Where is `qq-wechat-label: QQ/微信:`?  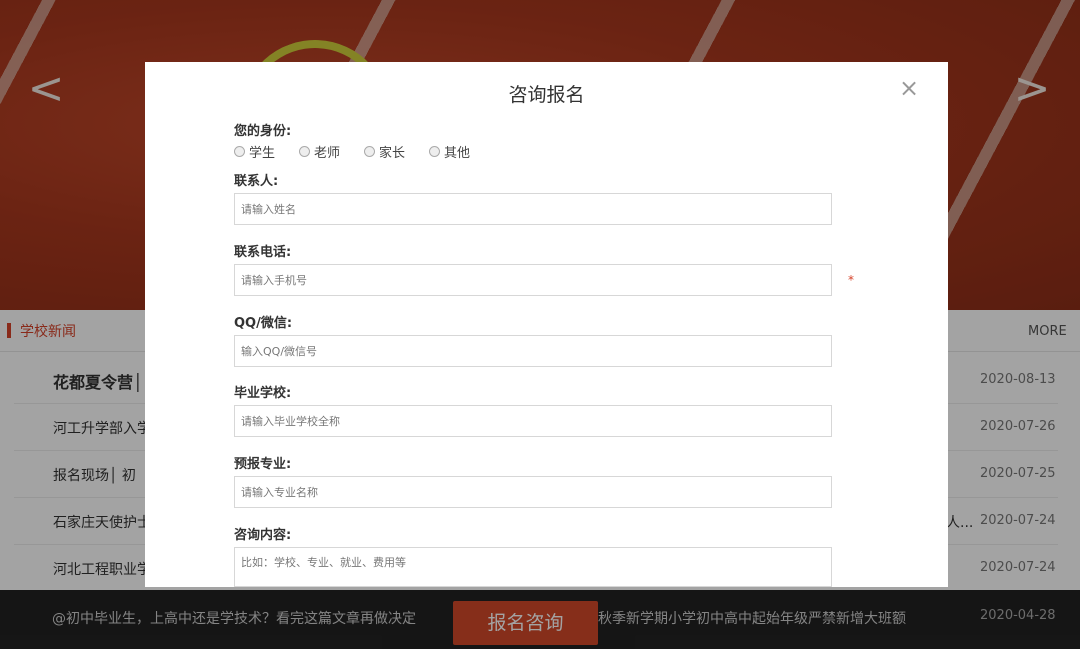
qq-wechat-label: QQ/微信: is located at coordinates (263, 323).